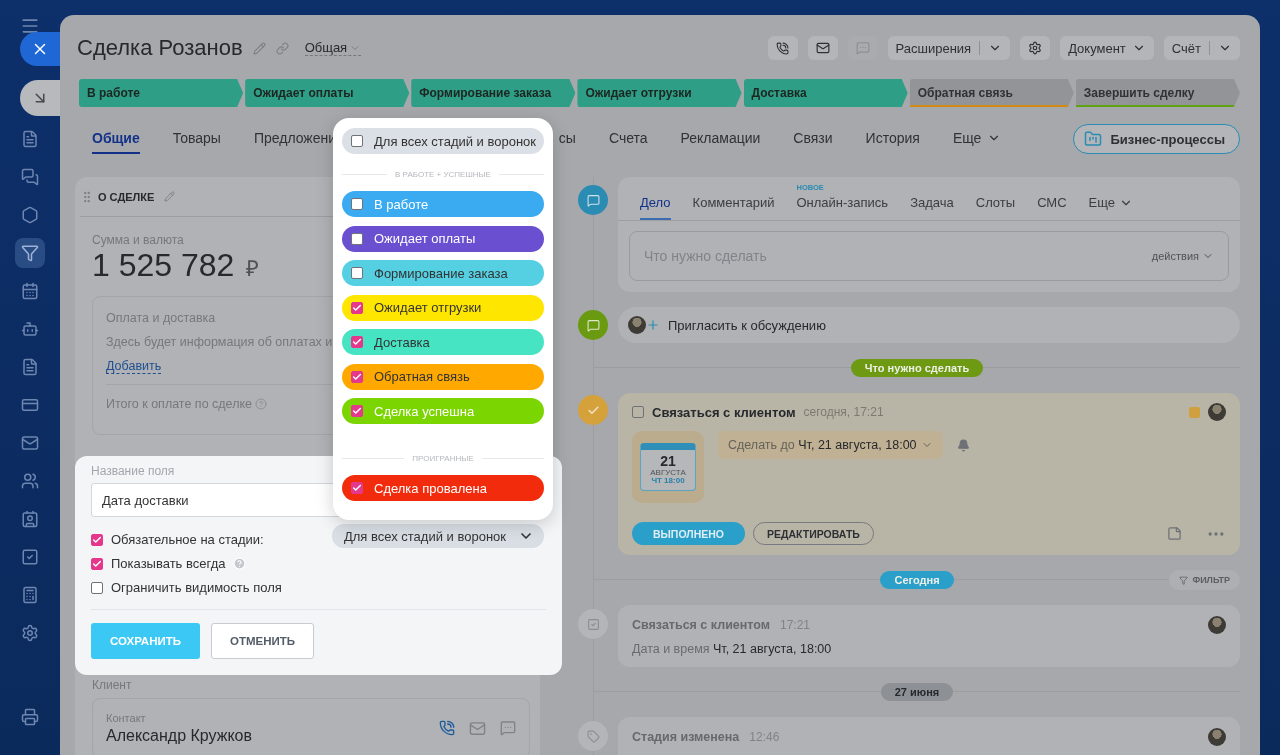  What do you see at coordinates (1111, 207) in the screenshot?
I see `activity-tab: Еще` at bounding box center [1111, 207].